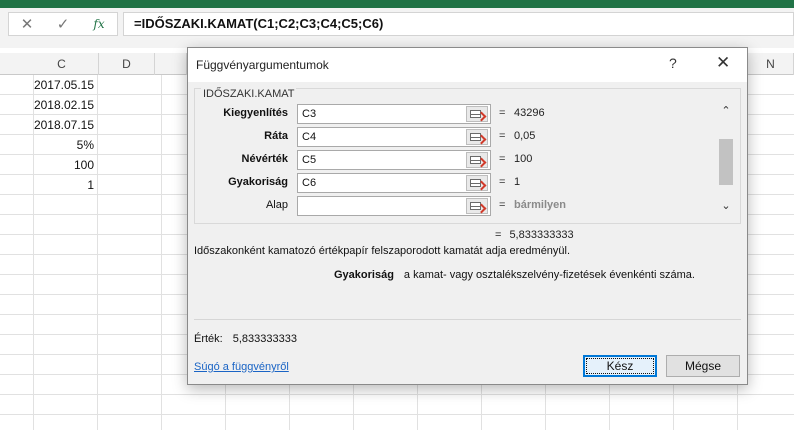 The width and height of the screenshot is (794, 430). What do you see at coordinates (517, 182) in the screenshot?
I see `argument-value: 1` at bounding box center [517, 182].